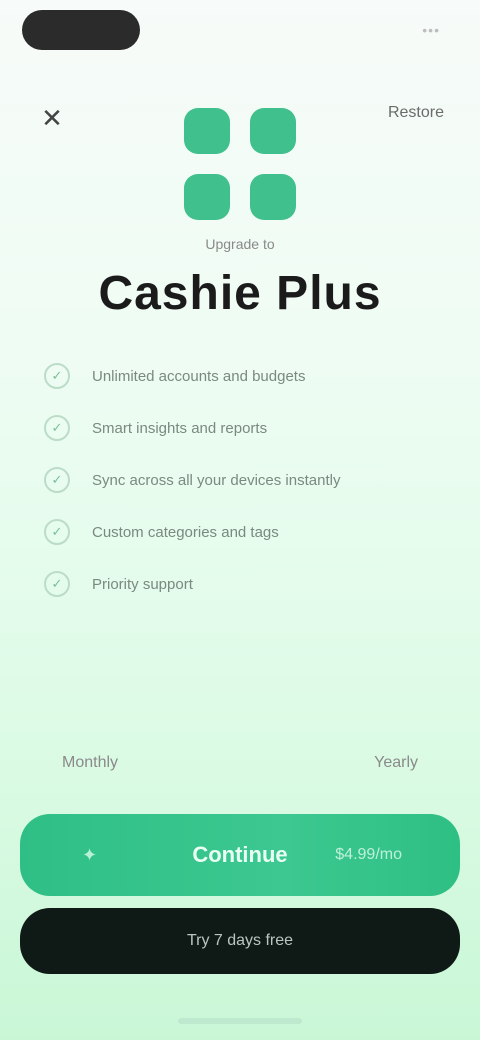 The image size is (480, 1040). I want to click on feature-item: ✓ Unlimited accounts and budgets, so click(244, 376).